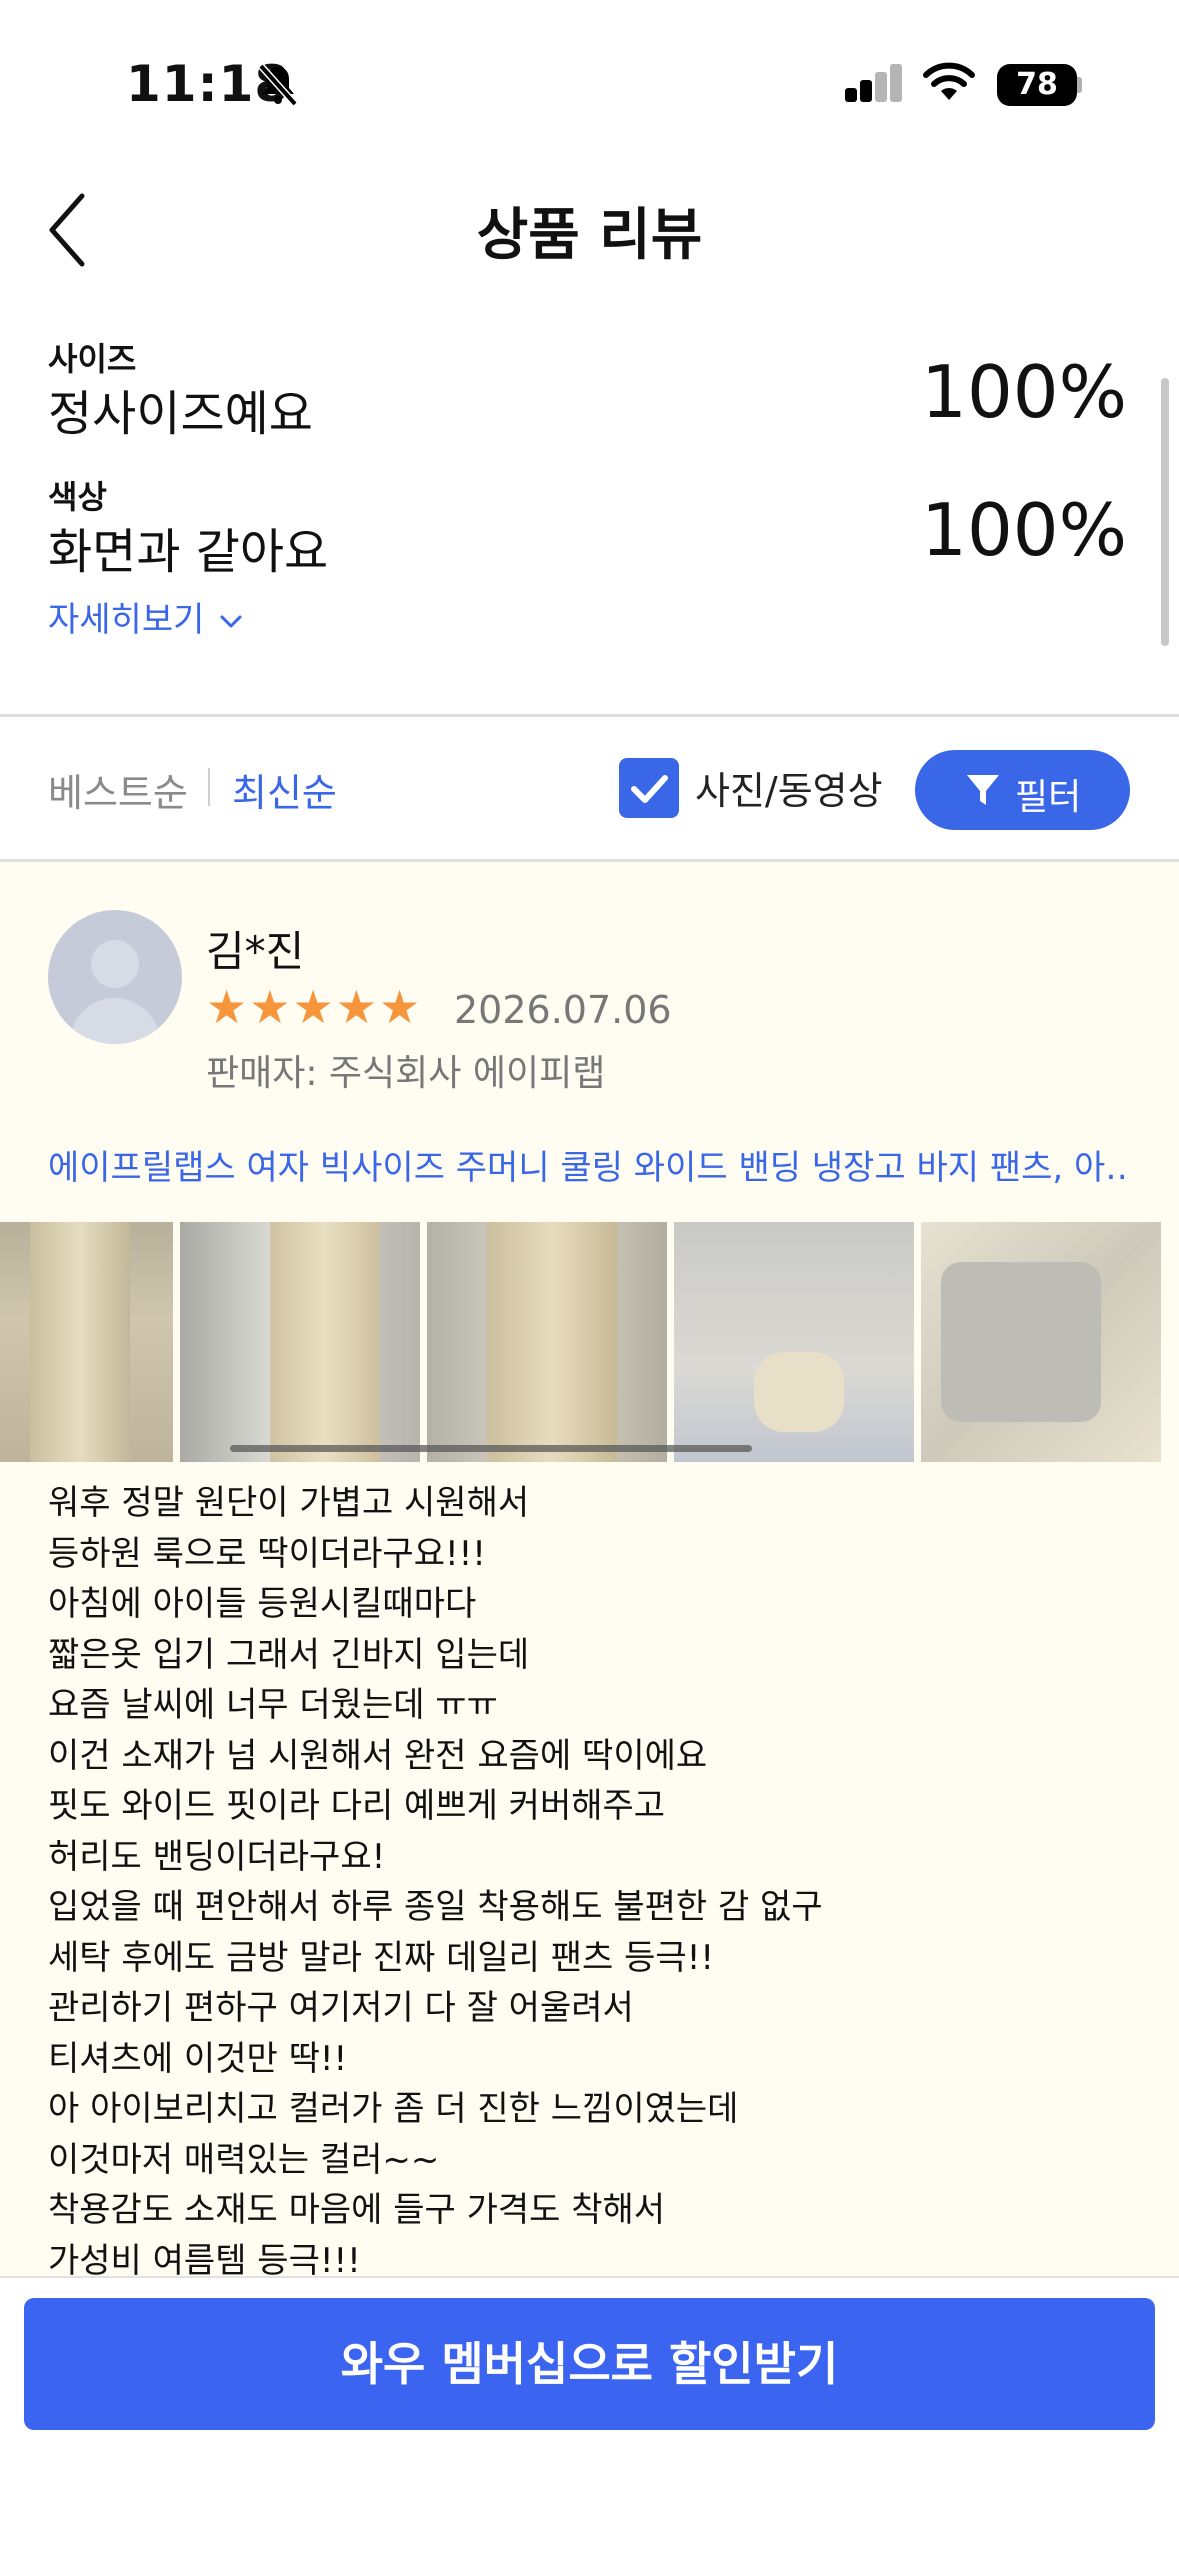 The width and height of the screenshot is (1179, 2556). Describe the element at coordinates (273, 1705) in the screenshot. I see `review-line: 요즘 날씨에 너무 더웠는데 ㅠㅠ` at that location.